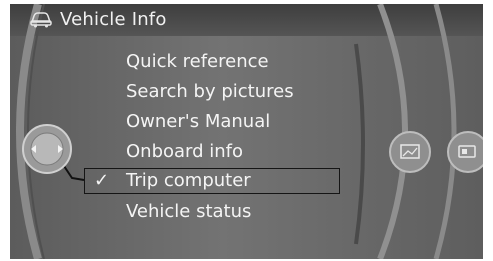 This screenshot has height=261, width=493. I want to click on page-title: Vehicle Info, so click(113, 19).